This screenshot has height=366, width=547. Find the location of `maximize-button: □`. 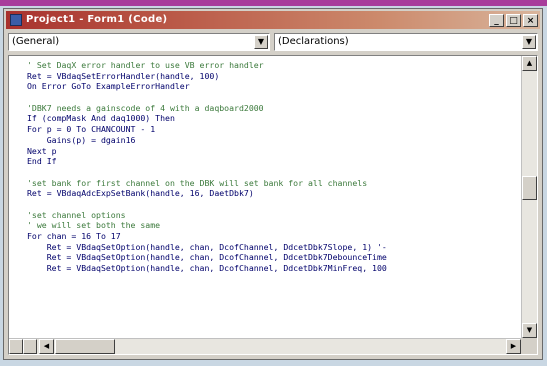

maximize-button: □ is located at coordinates (513, 20).